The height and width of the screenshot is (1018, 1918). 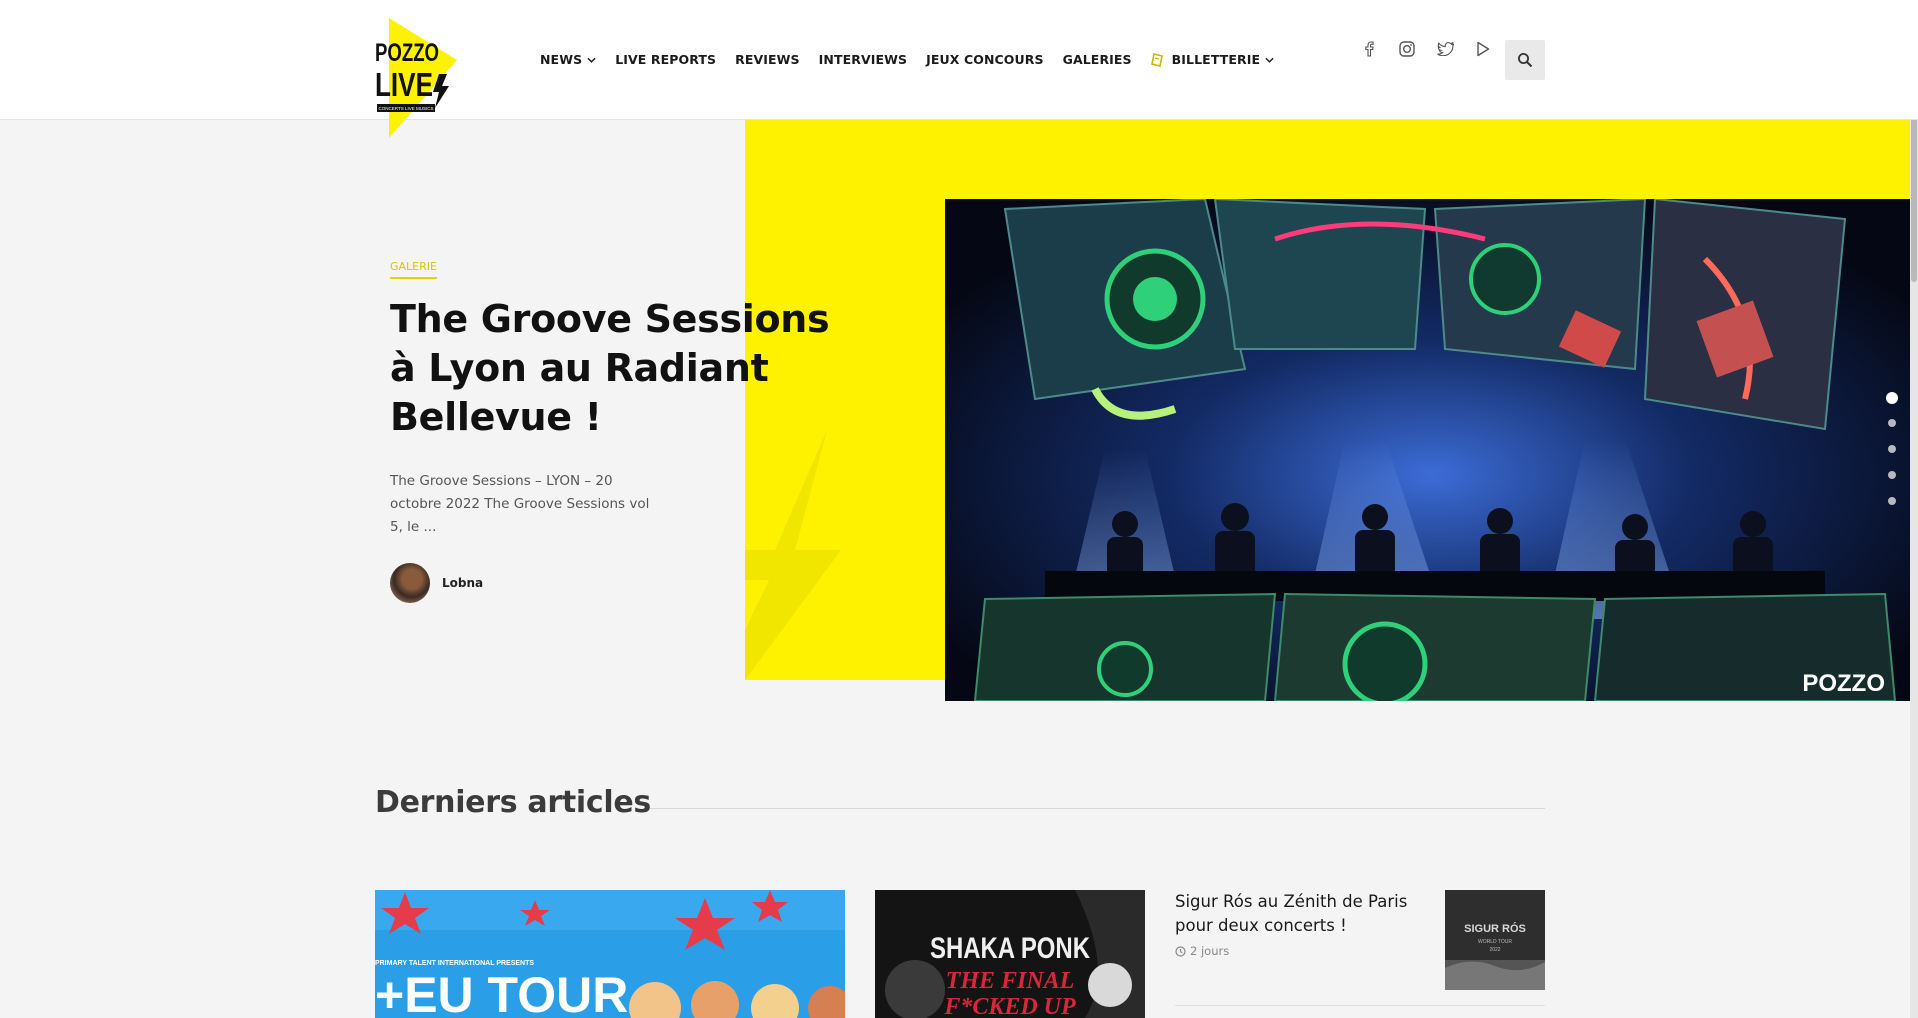 I want to click on logo-text-bottom: LIVE, so click(x=404, y=84).